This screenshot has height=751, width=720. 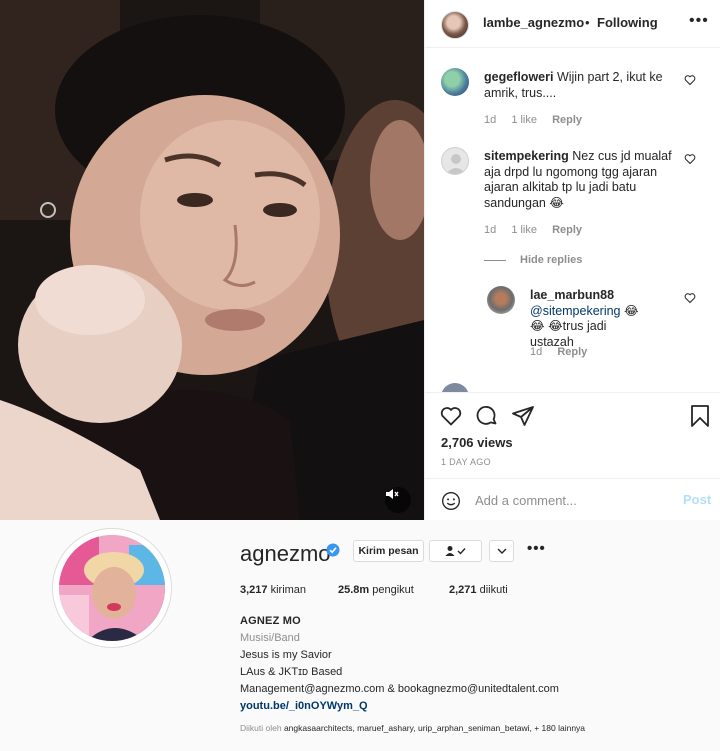 I want to click on message-button: Kirim pesan, so click(x=388, y=551).